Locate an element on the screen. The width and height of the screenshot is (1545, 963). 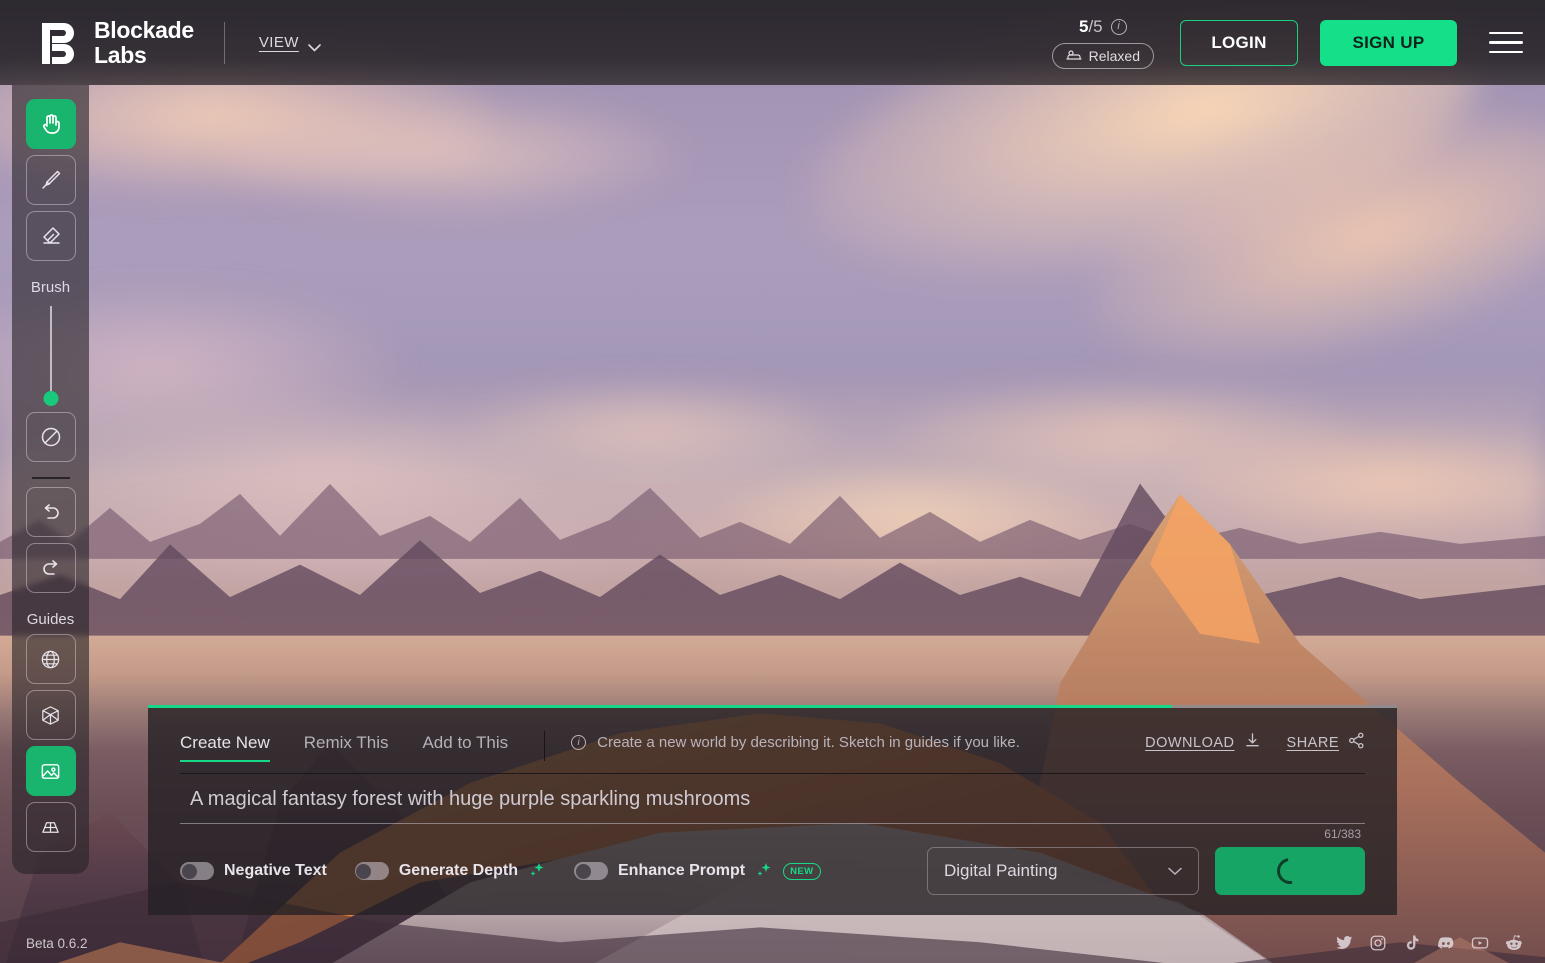
perspective-plane-icon is located at coordinates (50, 827).